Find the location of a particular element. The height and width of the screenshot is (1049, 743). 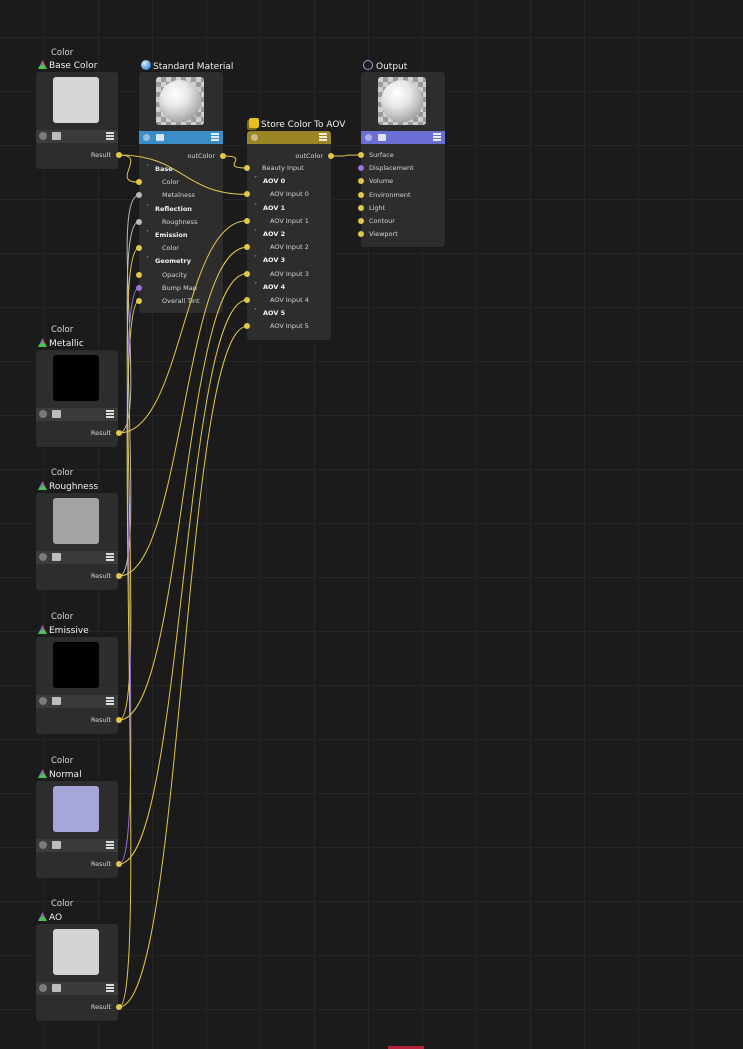

color-node-title: AO is located at coordinates (50, 917).